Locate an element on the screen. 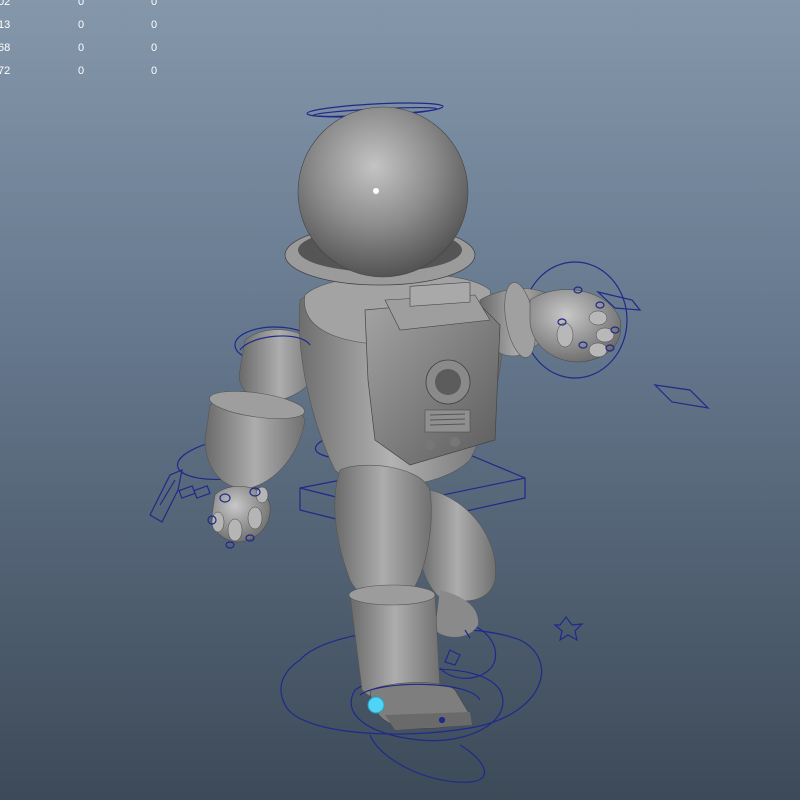 This screenshot has width=800, height=800. helmet-highlight is located at coordinates (376, 191).